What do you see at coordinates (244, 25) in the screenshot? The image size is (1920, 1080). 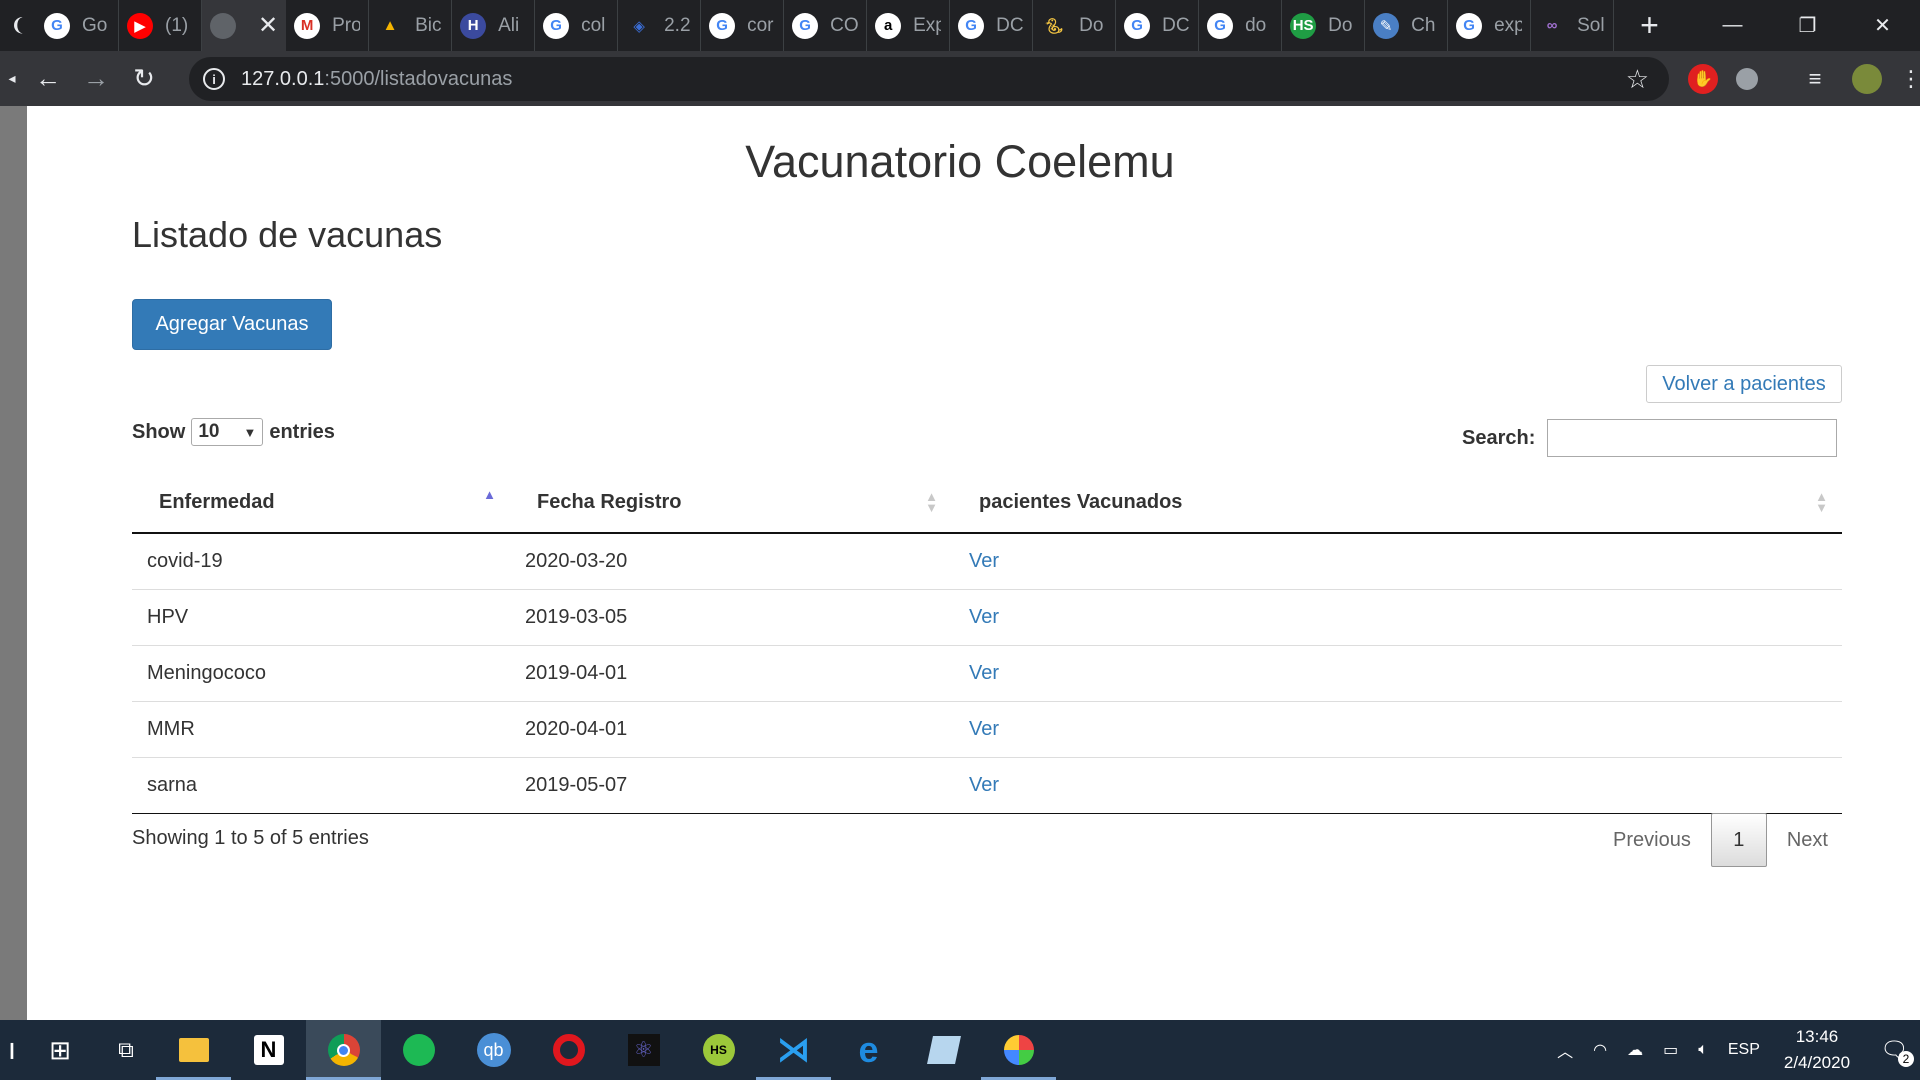 I see `browser-tab-active: ✕` at bounding box center [244, 25].